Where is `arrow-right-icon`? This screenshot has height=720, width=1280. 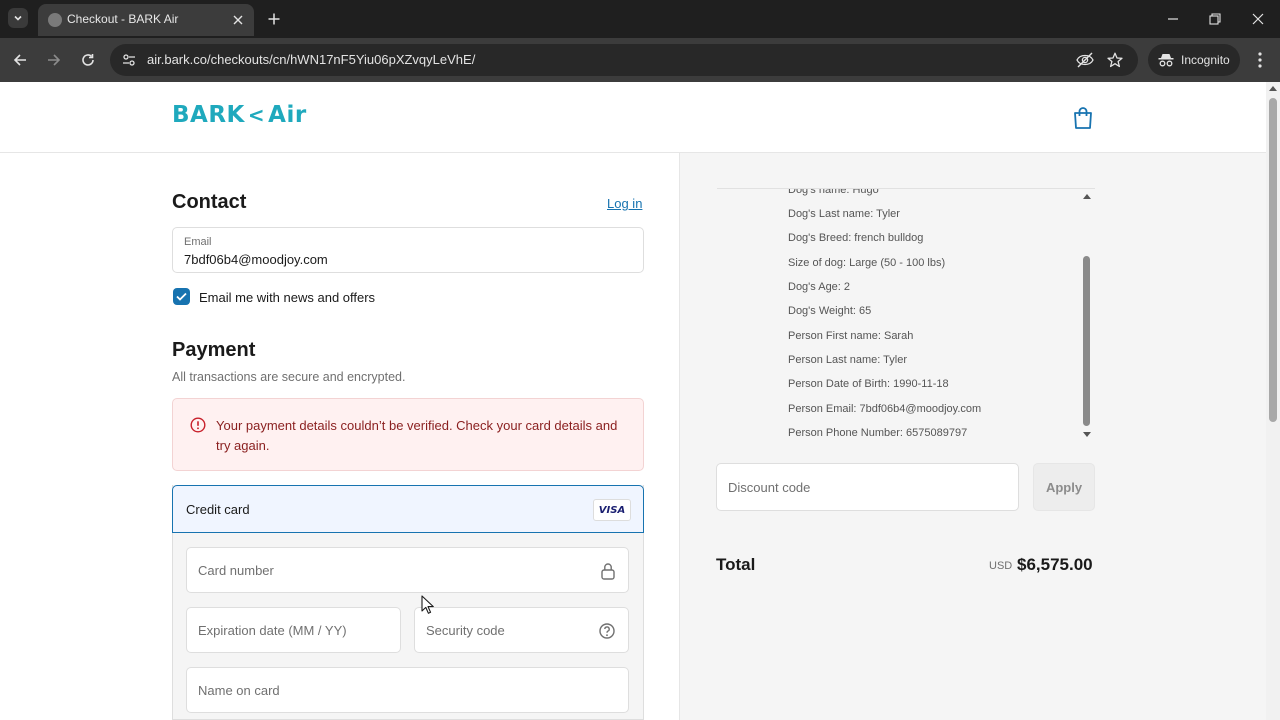
arrow-right-icon is located at coordinates (54, 60).